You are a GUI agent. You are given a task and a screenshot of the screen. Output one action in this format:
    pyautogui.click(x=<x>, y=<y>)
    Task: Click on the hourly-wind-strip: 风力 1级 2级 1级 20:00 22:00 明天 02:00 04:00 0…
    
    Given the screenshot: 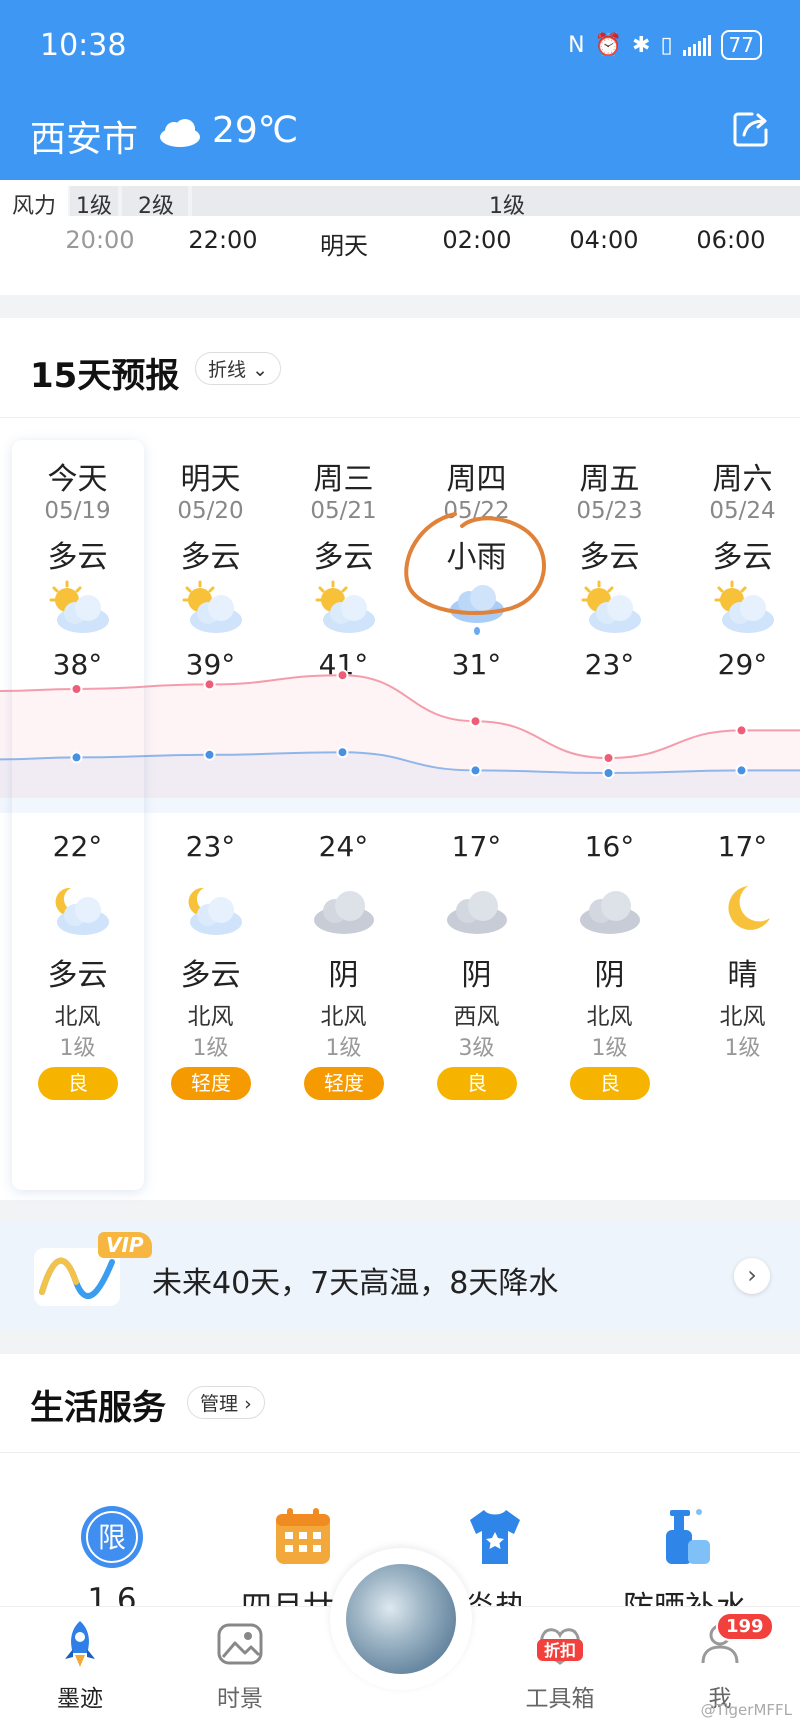 What is the action you would take?
    pyautogui.click(x=400, y=237)
    